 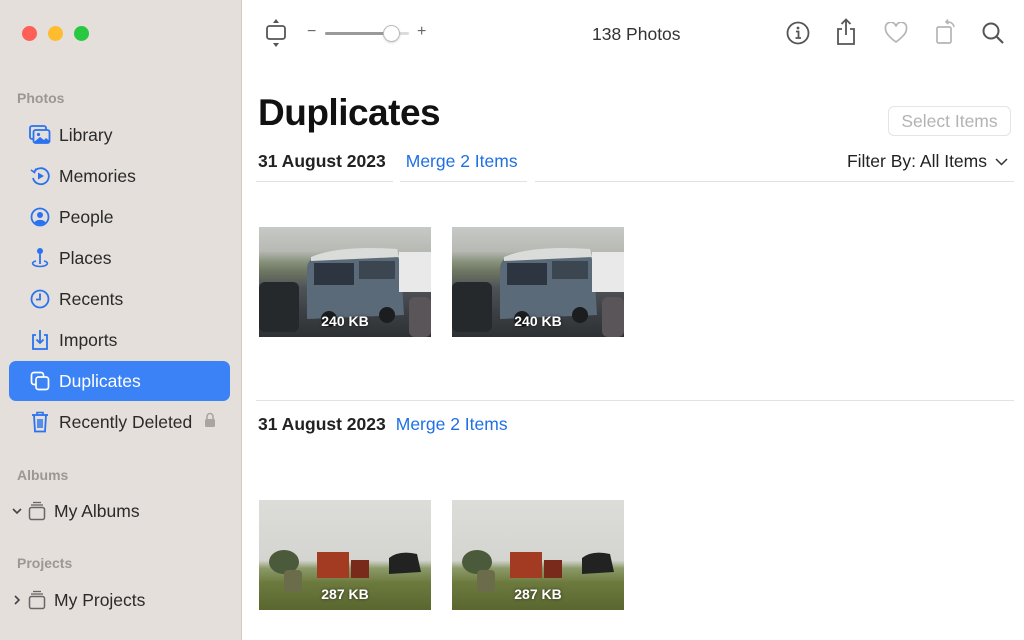 I want to click on window-controls, so click(x=55, y=33).